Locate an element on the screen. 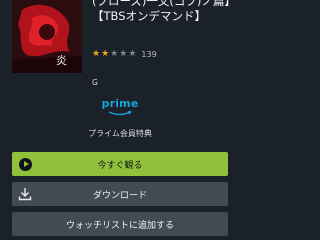  prime-benefit-label: プライム会員特典 is located at coordinates (120, 133).